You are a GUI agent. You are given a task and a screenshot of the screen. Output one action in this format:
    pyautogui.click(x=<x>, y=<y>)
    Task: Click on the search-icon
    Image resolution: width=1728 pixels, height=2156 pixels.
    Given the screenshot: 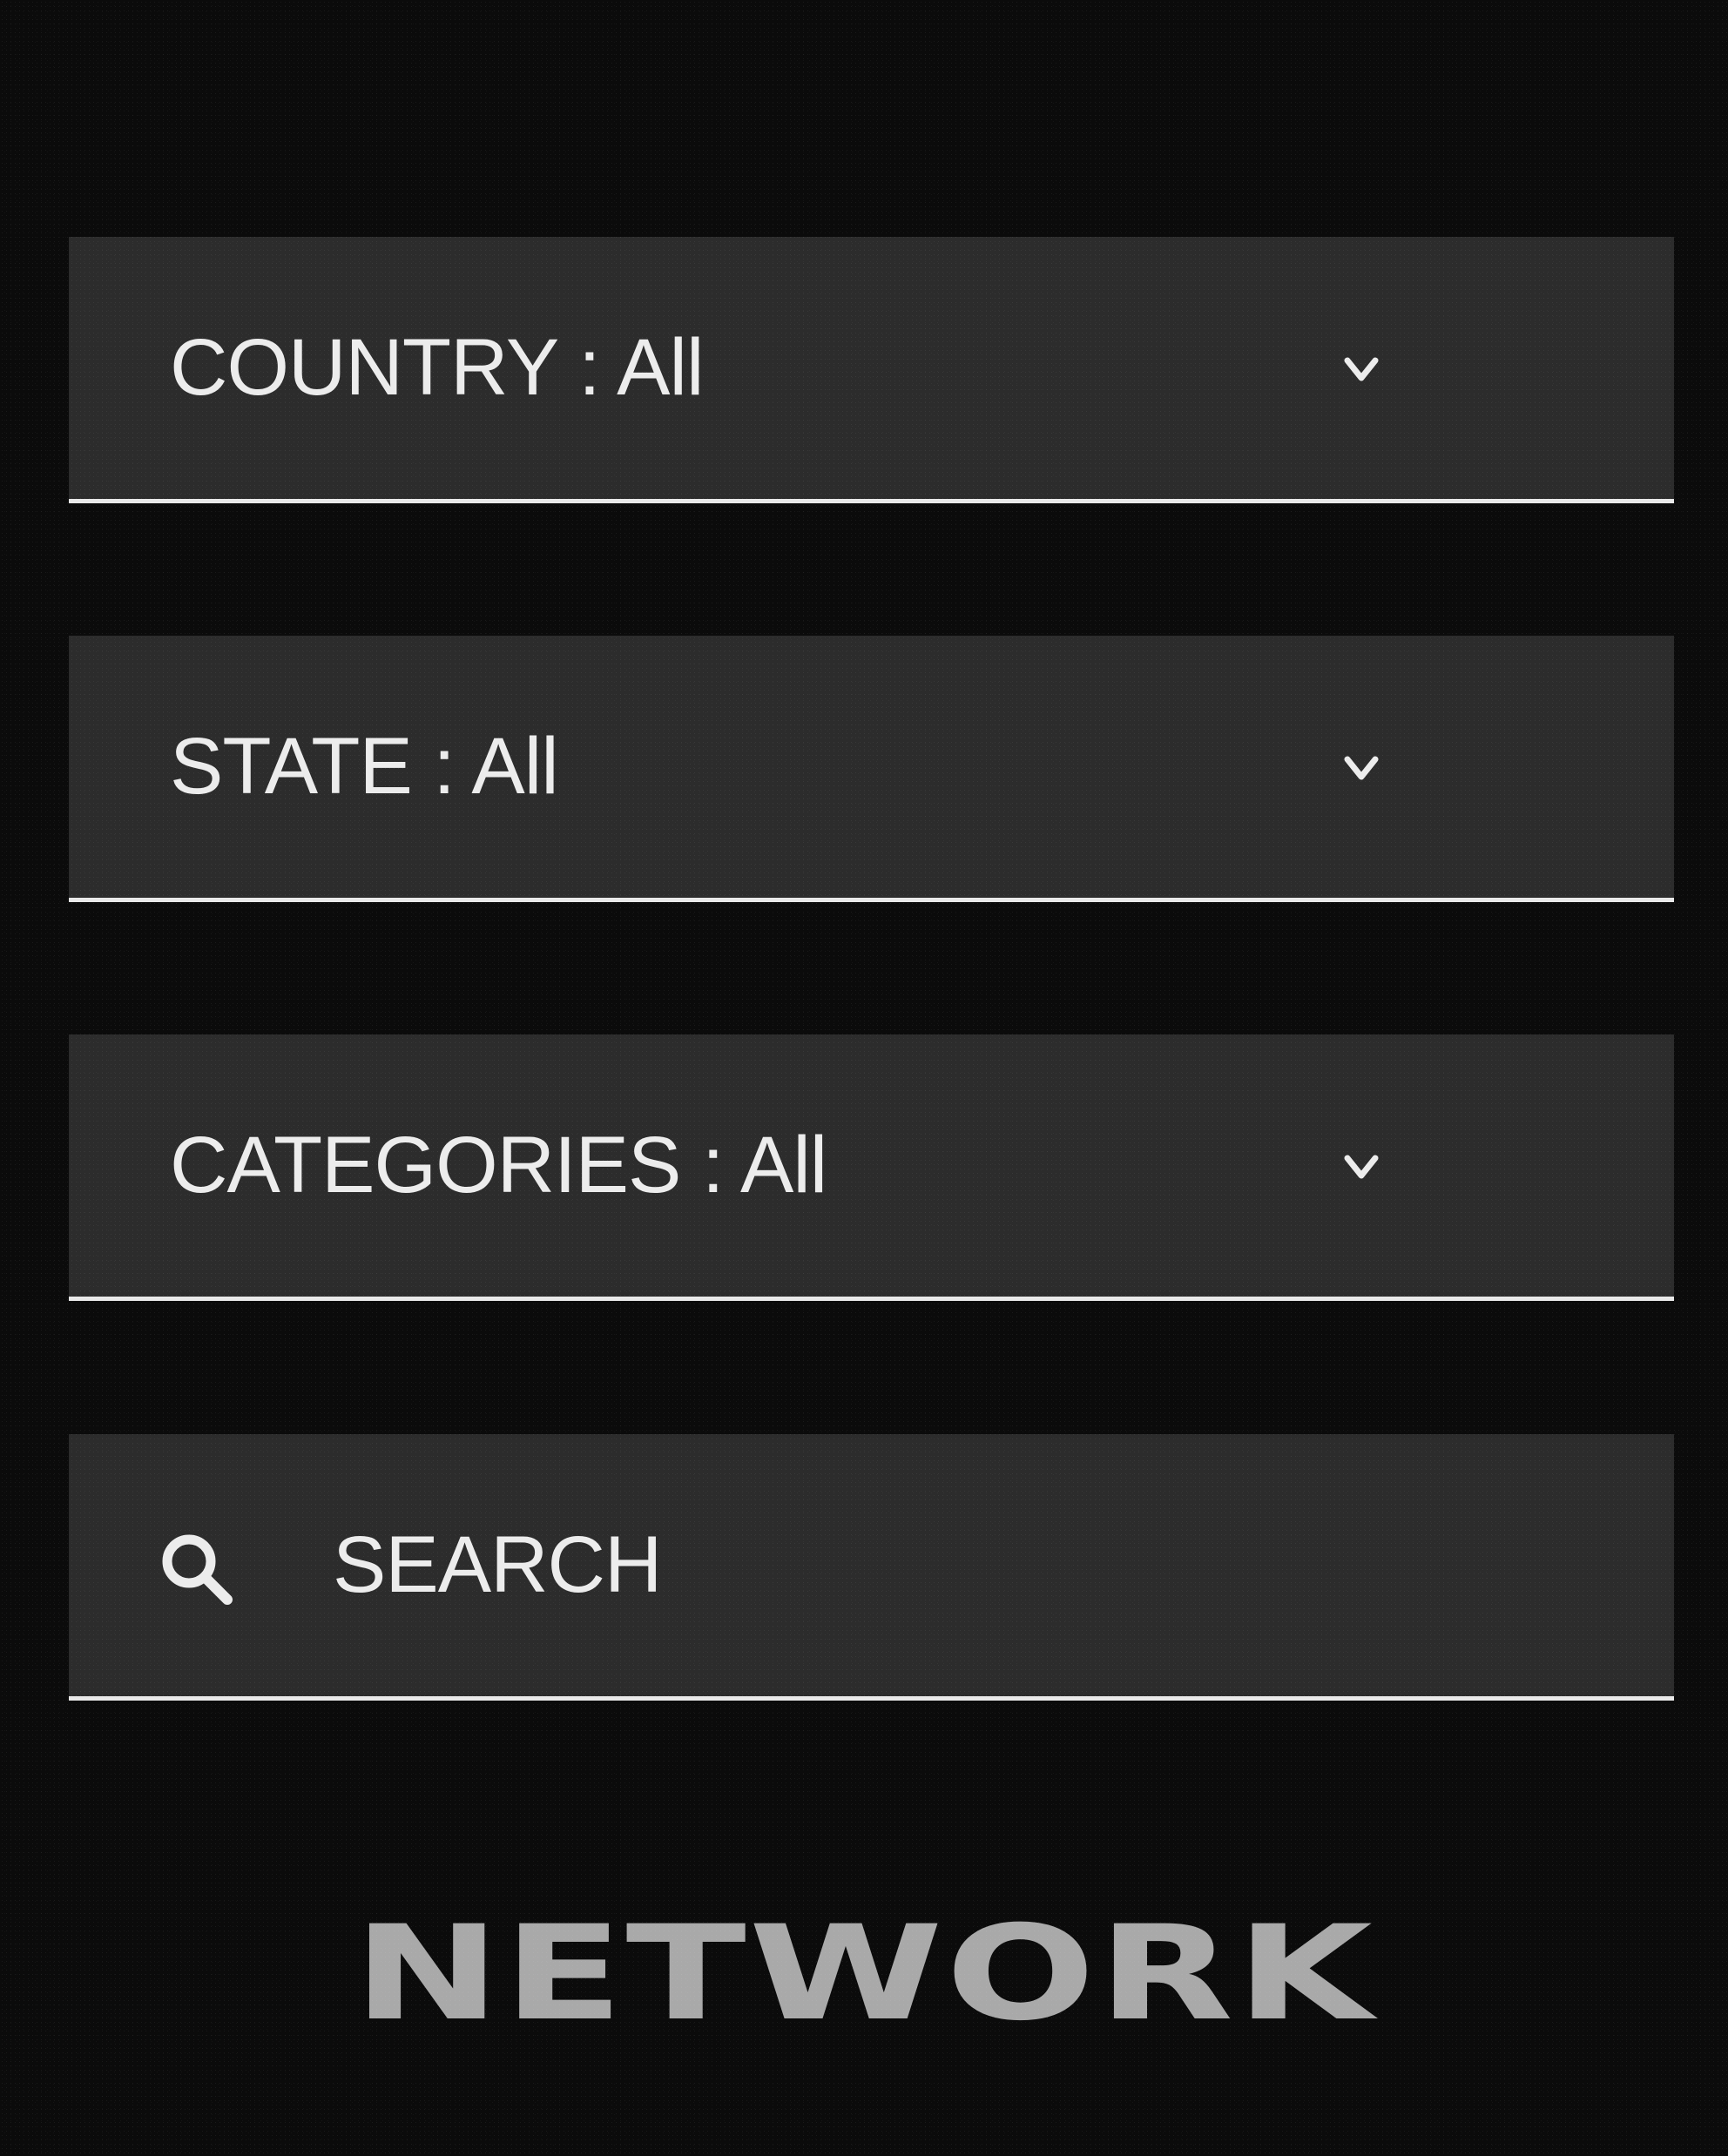 What is the action you would take?
    pyautogui.click(x=197, y=1569)
    